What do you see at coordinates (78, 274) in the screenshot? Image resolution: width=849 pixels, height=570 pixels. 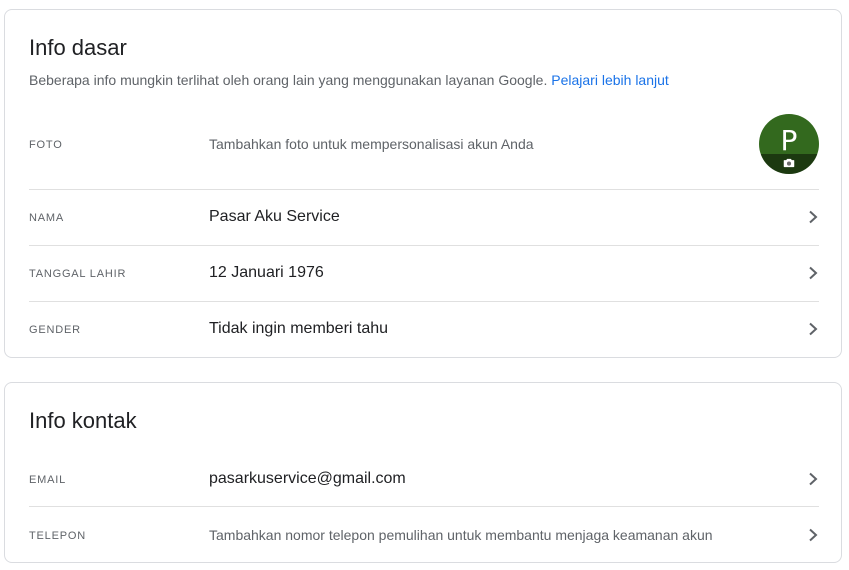 I see `birthday-label: TANGGAL LAHIR` at bounding box center [78, 274].